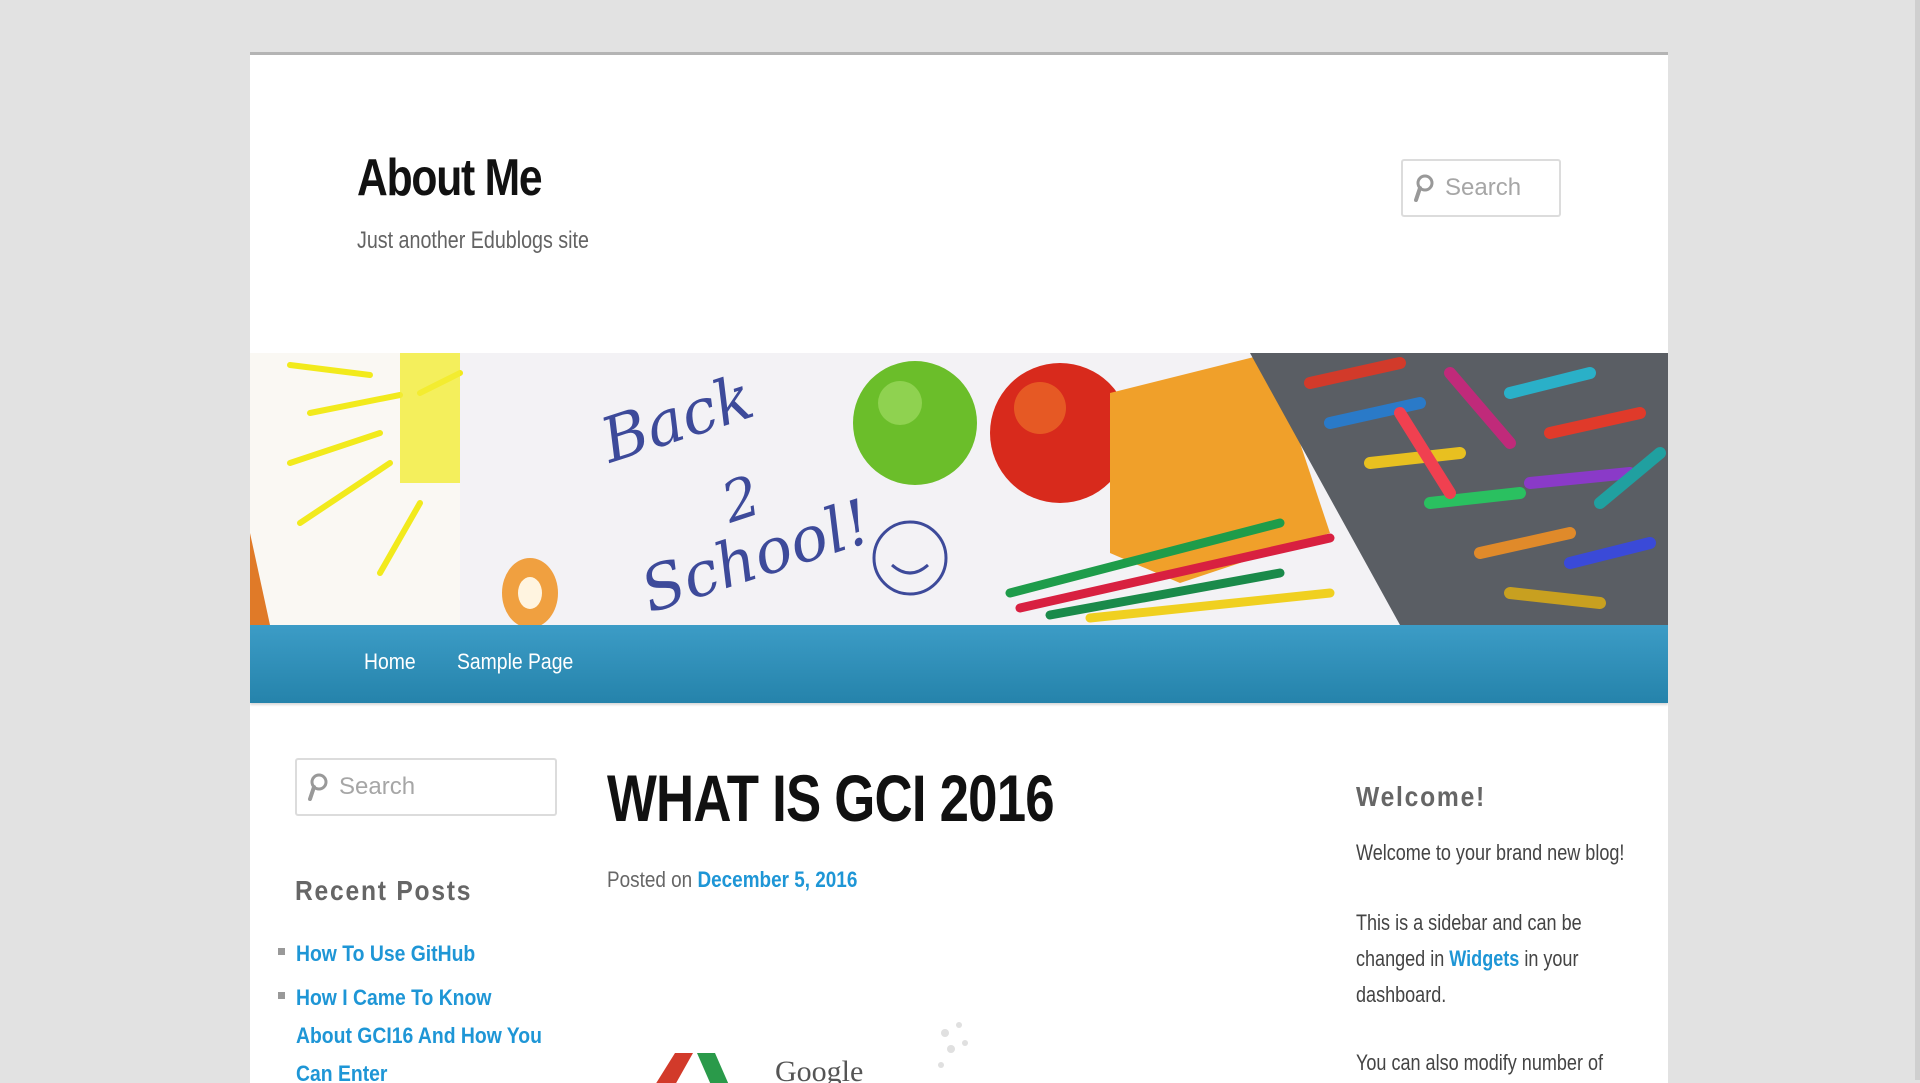  Describe the element at coordinates (1421, 796) in the screenshot. I see `welcome-heading: Welcome!` at that location.